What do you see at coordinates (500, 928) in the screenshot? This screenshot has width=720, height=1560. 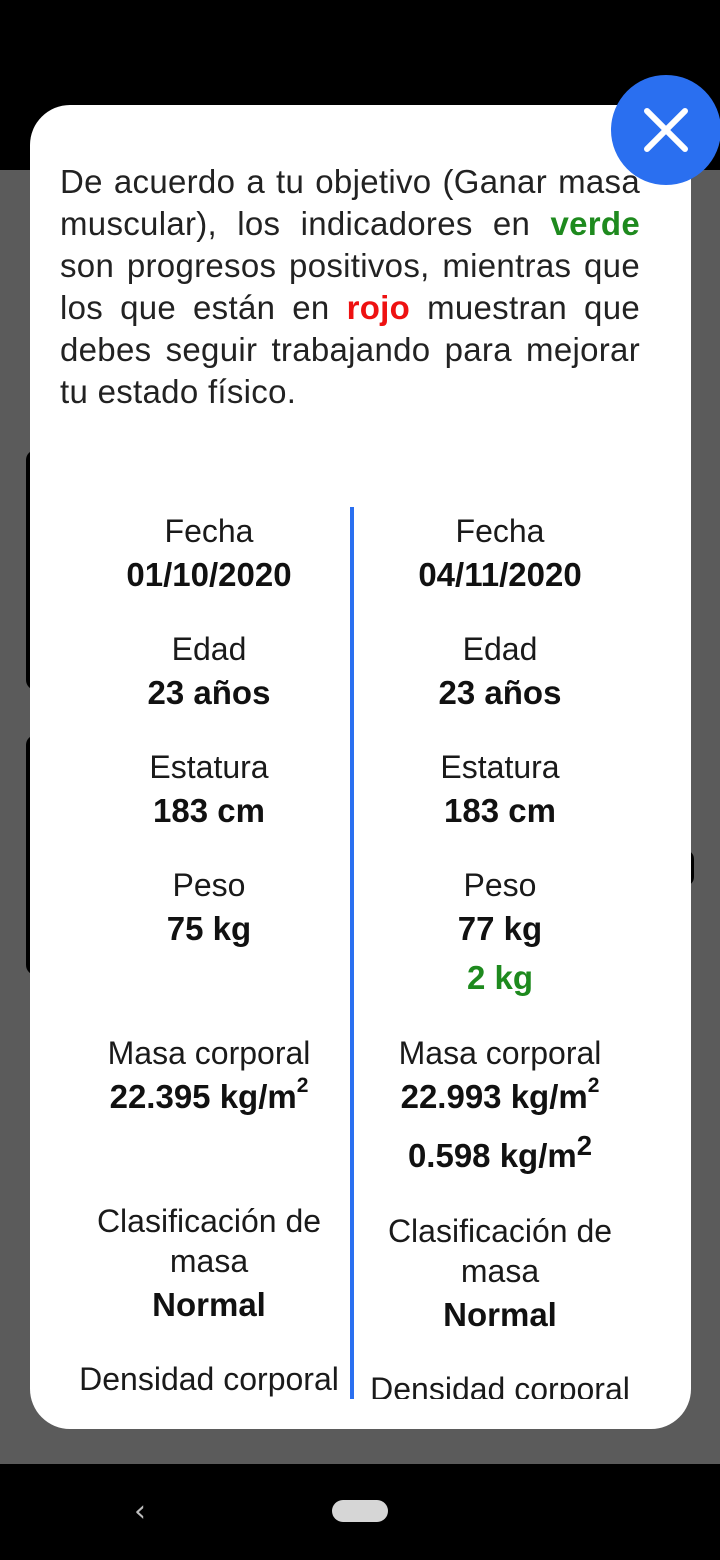 I see `weight-value: 77 kg` at bounding box center [500, 928].